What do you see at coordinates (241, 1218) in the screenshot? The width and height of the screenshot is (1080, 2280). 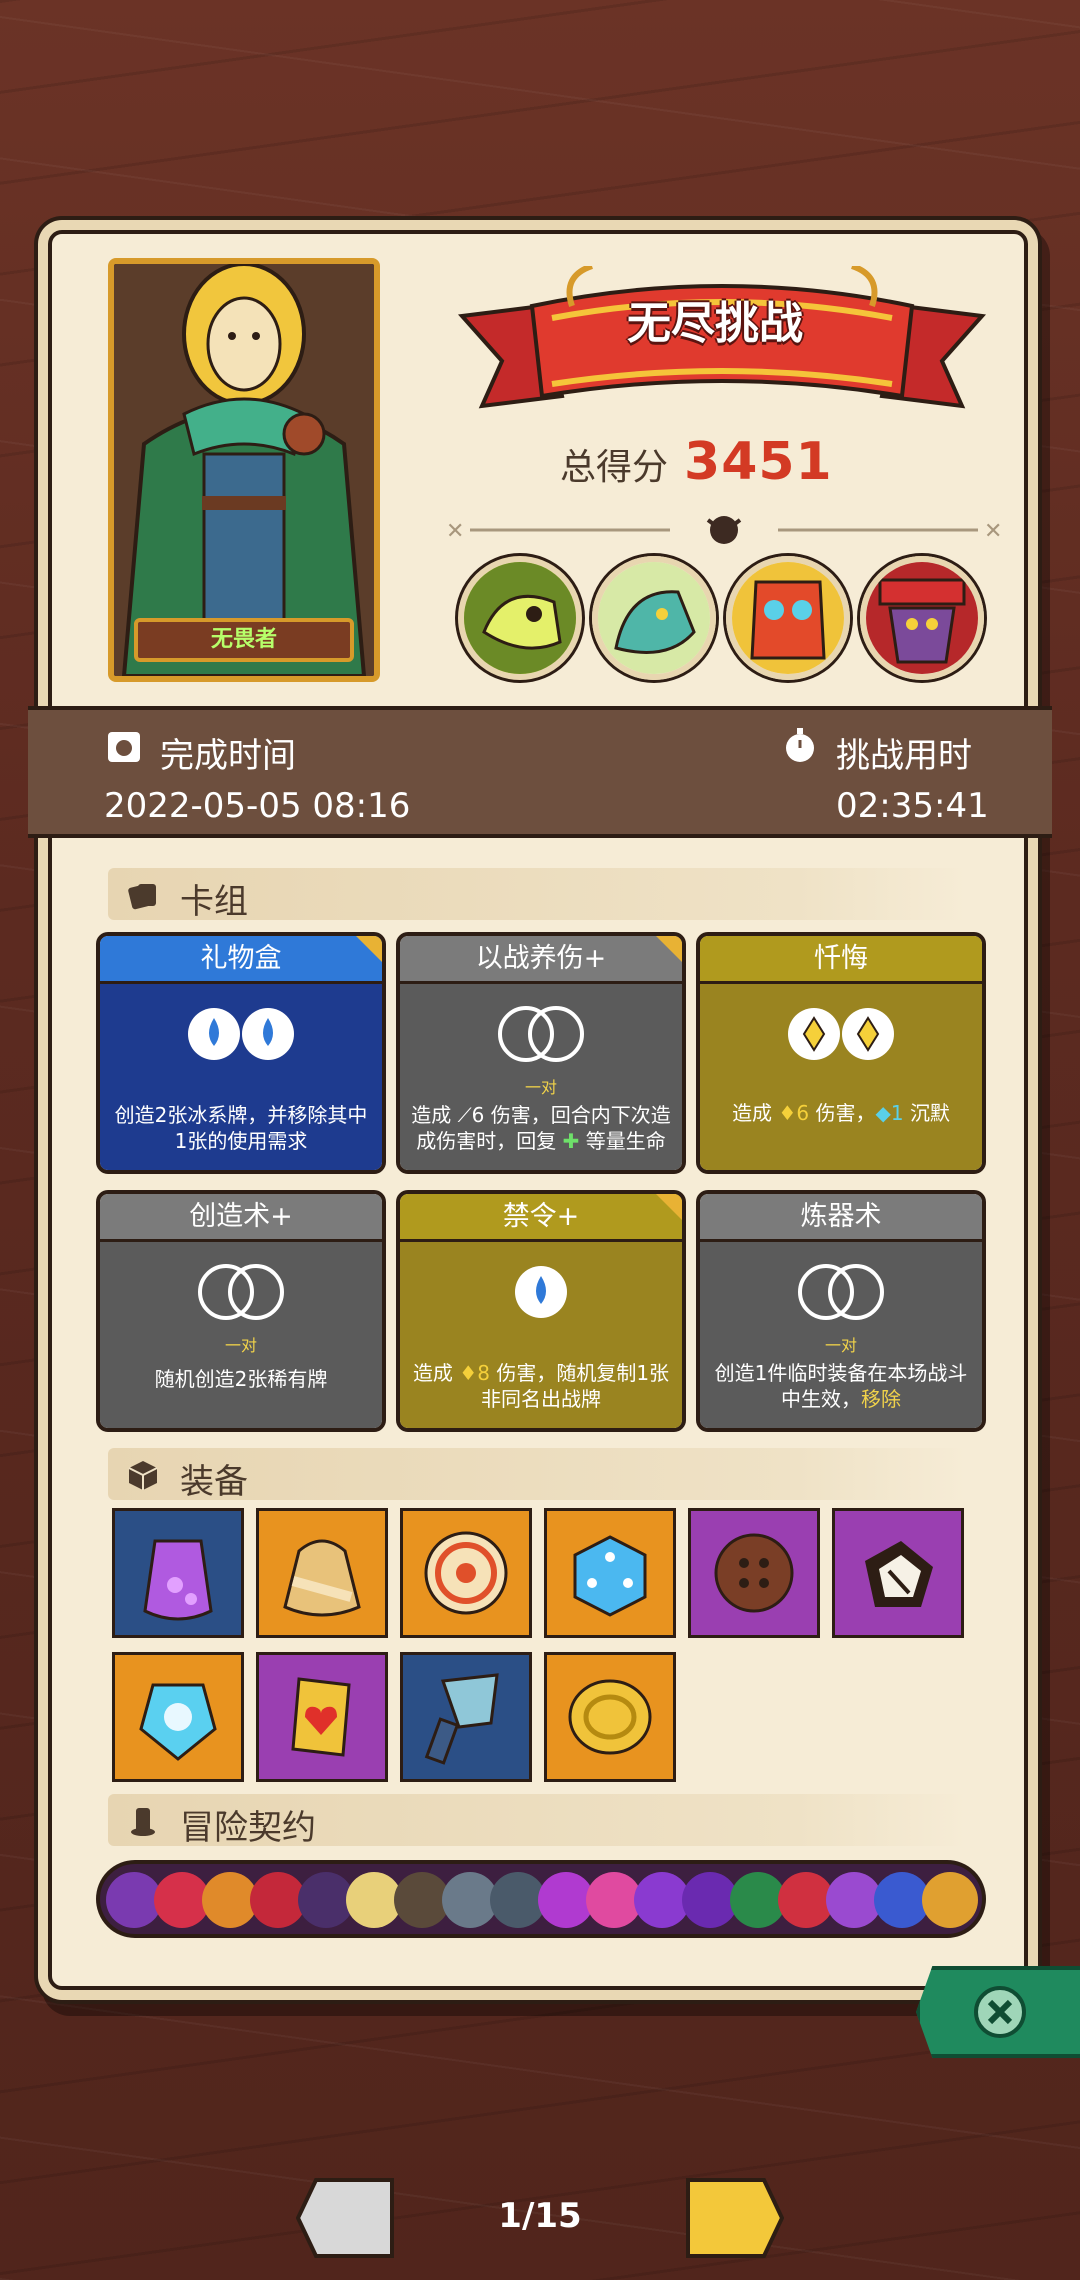 I see `card-name: 创造术+` at bounding box center [241, 1218].